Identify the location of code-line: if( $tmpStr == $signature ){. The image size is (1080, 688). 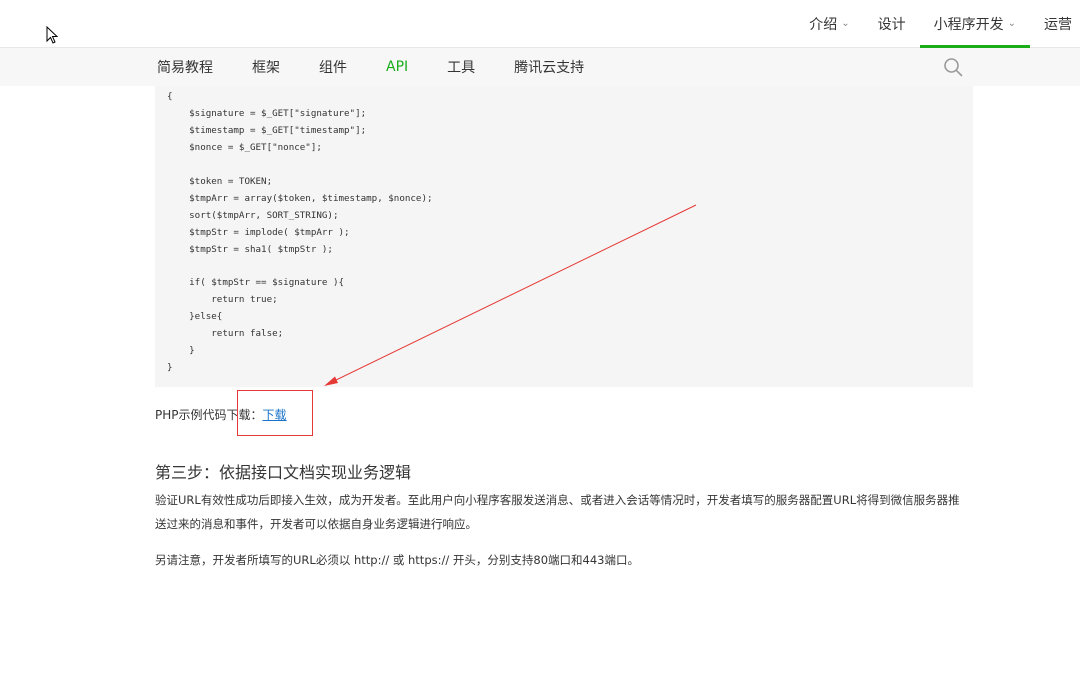
(256, 283).